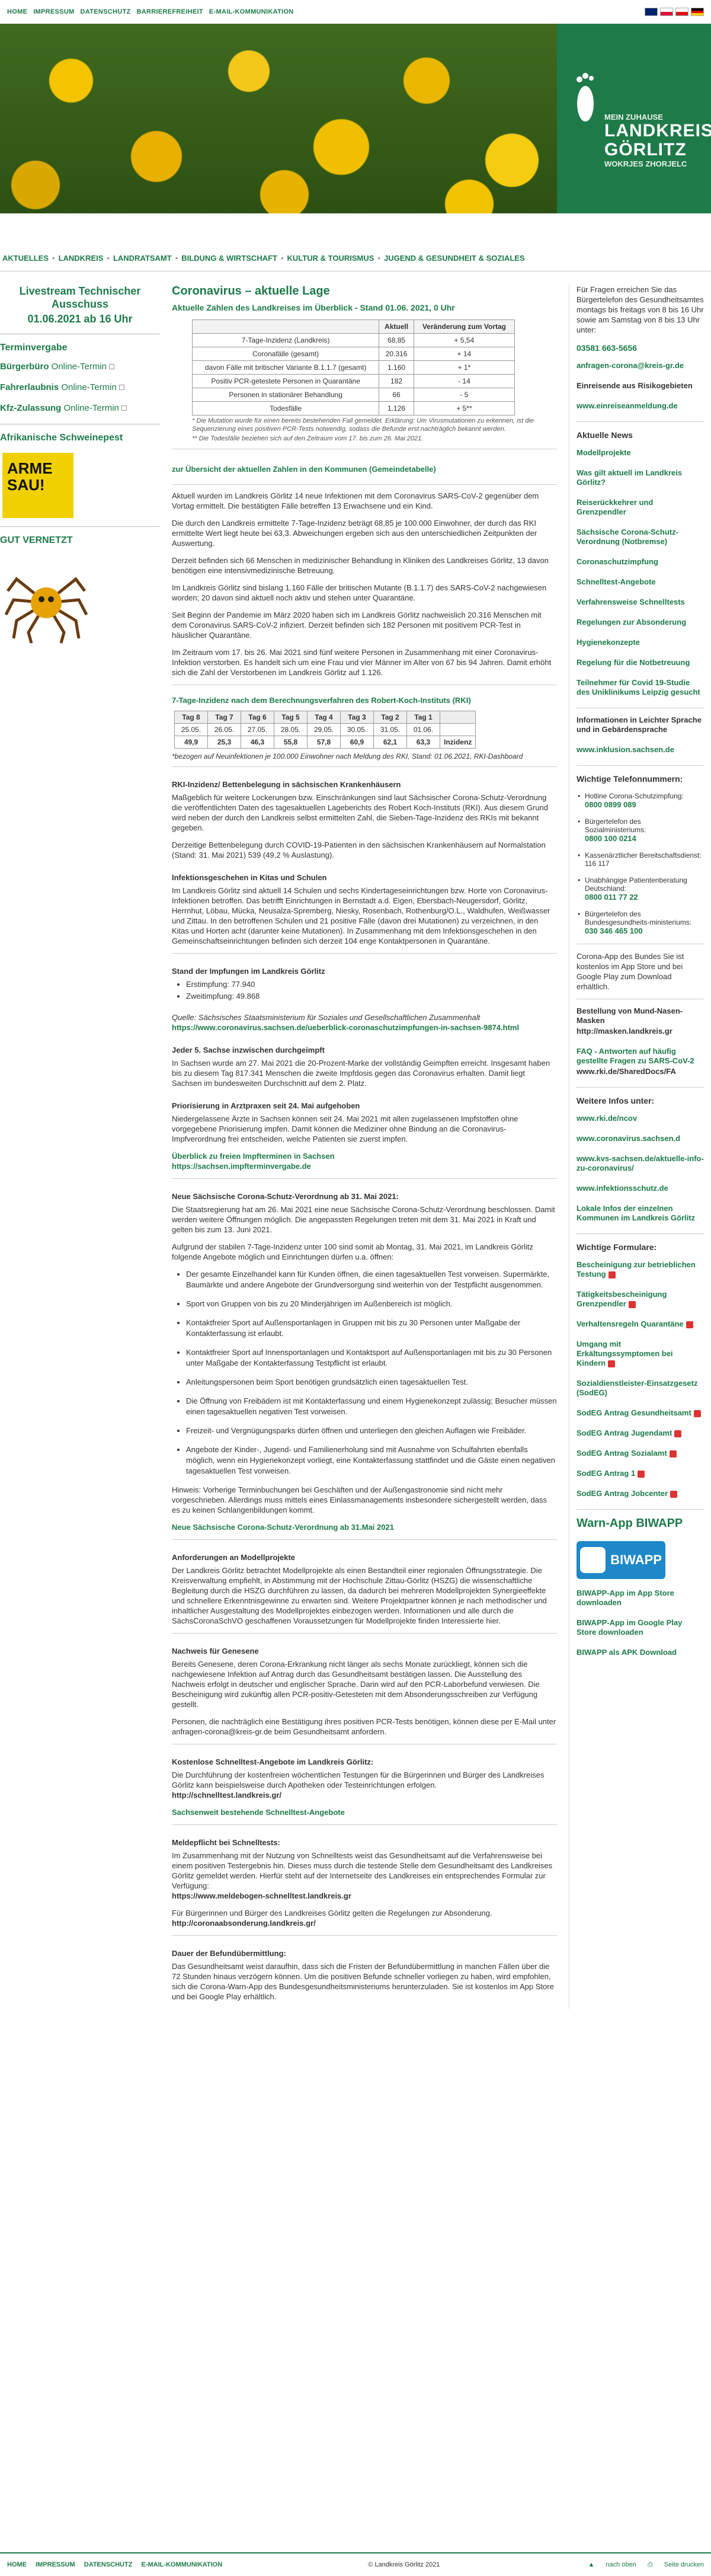 This screenshot has height=2576, width=711. I want to click on formular-link: SodEG Antrag Gesundheitsamt, so click(640, 1413).